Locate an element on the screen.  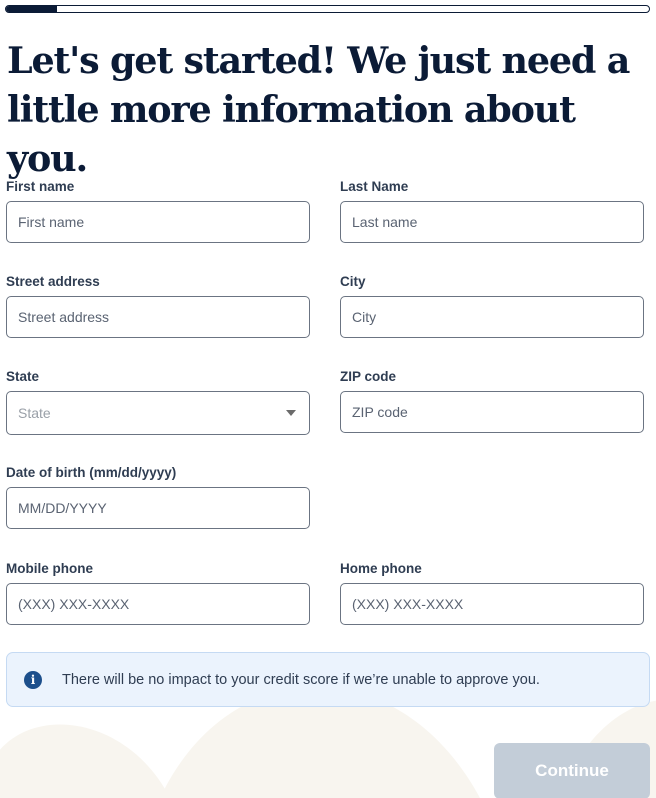
zip-field-box is located at coordinates (492, 412).